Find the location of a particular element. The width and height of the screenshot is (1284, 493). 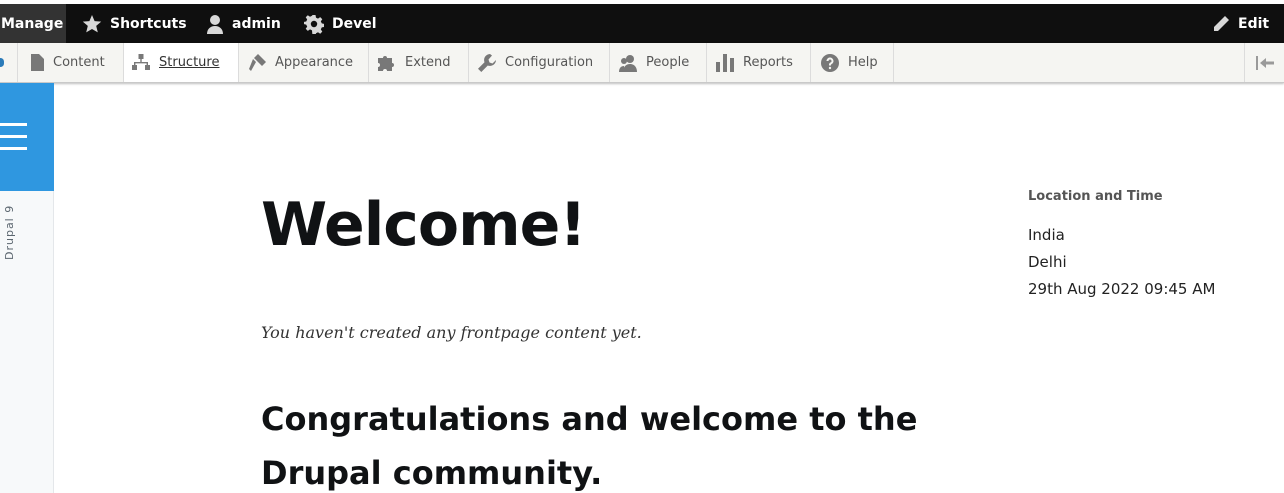

manage-tab: Manage is located at coordinates (33, 23).